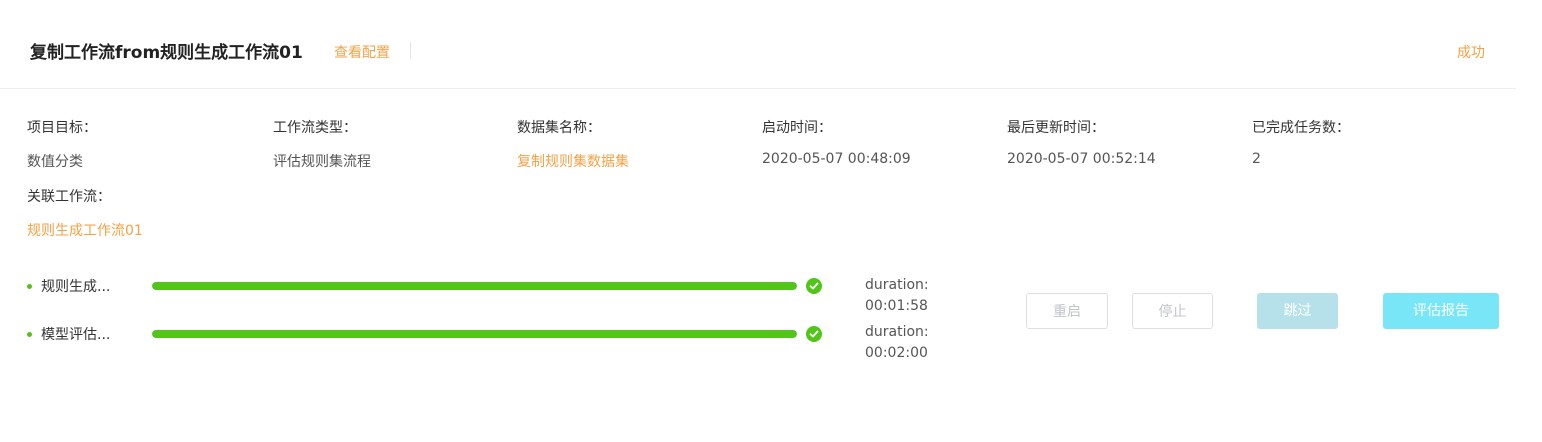 This screenshot has height=442, width=1542. Describe the element at coordinates (315, 128) in the screenshot. I see `workflow-type-label: 工作流类型：` at that location.